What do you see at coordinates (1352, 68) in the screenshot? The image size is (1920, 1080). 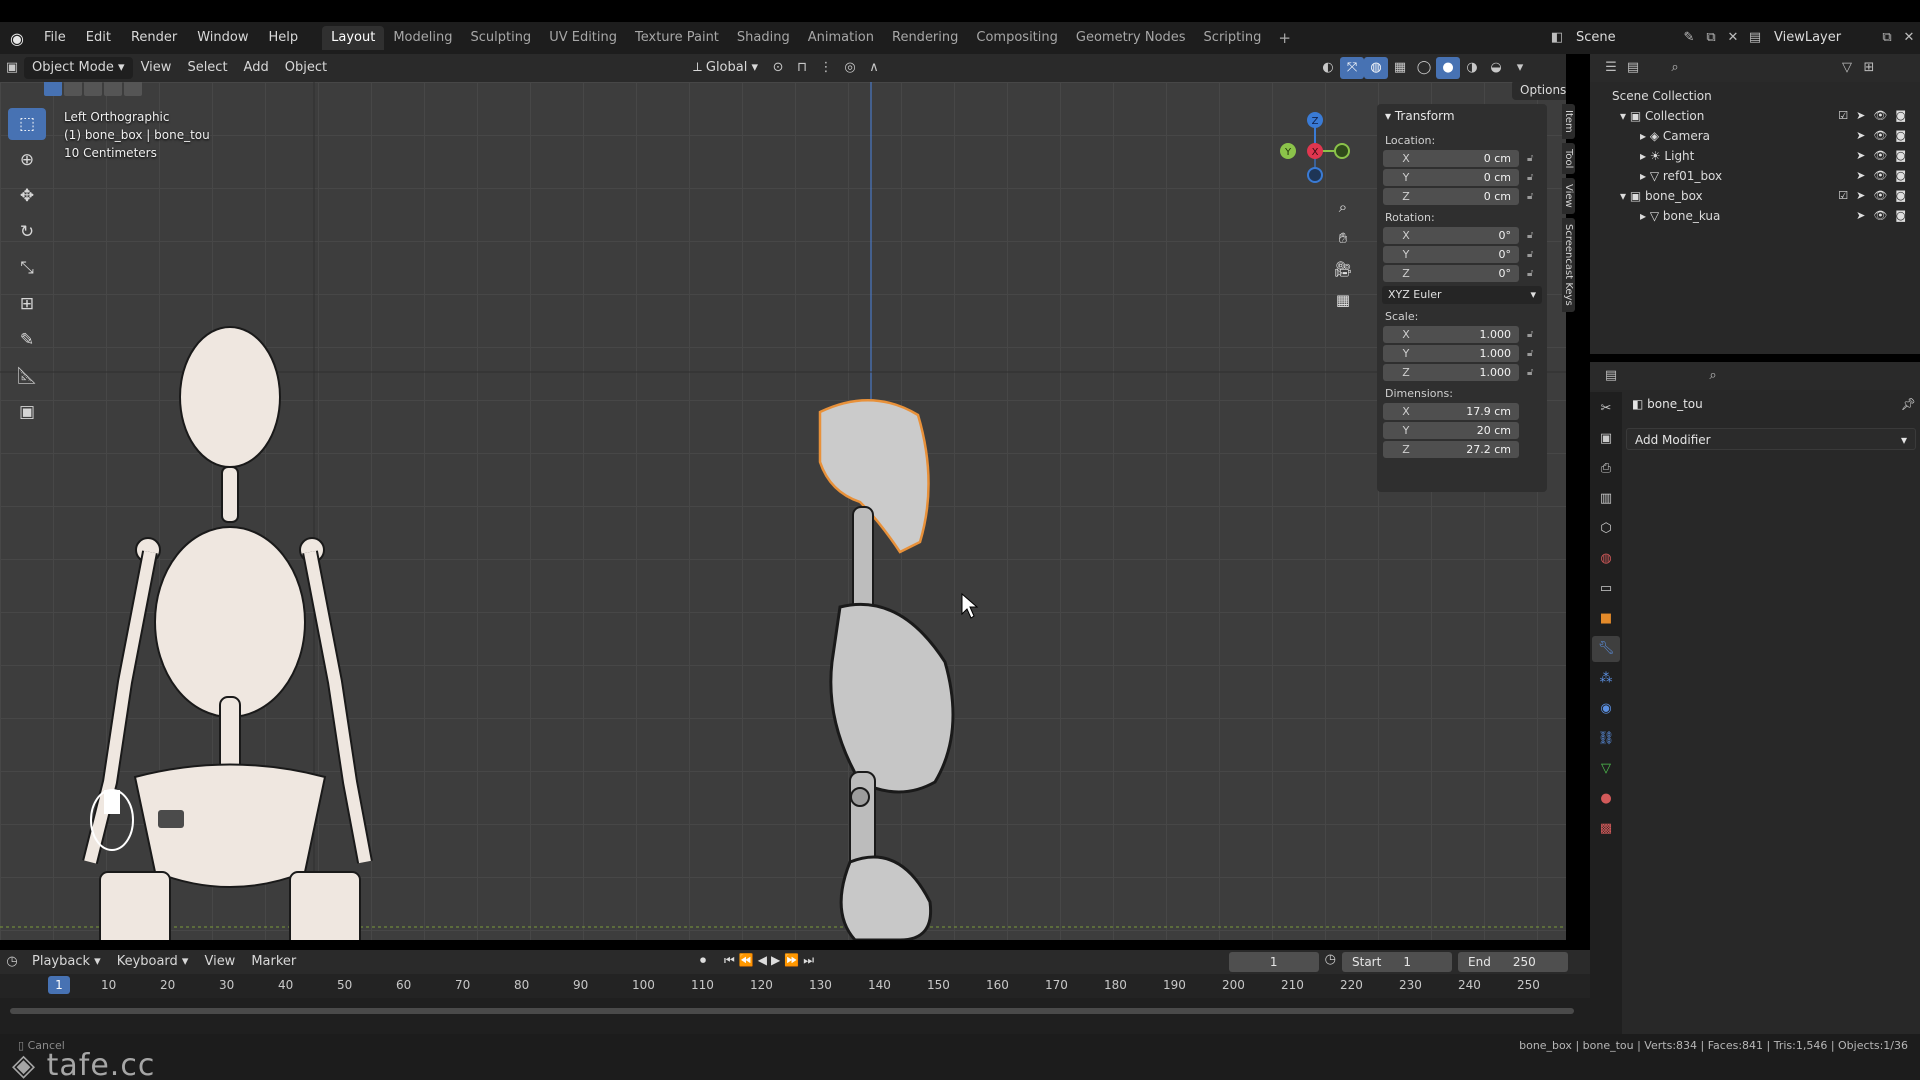 I see `gizmo-toggle-icon: ⤧` at bounding box center [1352, 68].